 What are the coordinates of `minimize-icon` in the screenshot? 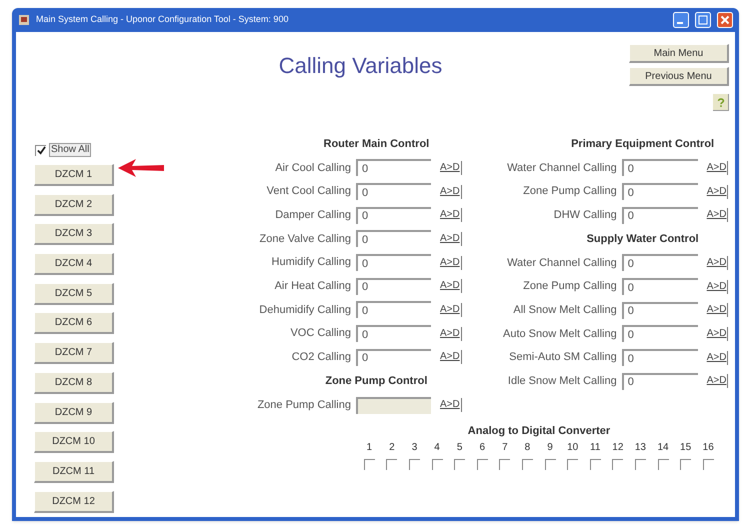 It's located at (681, 20).